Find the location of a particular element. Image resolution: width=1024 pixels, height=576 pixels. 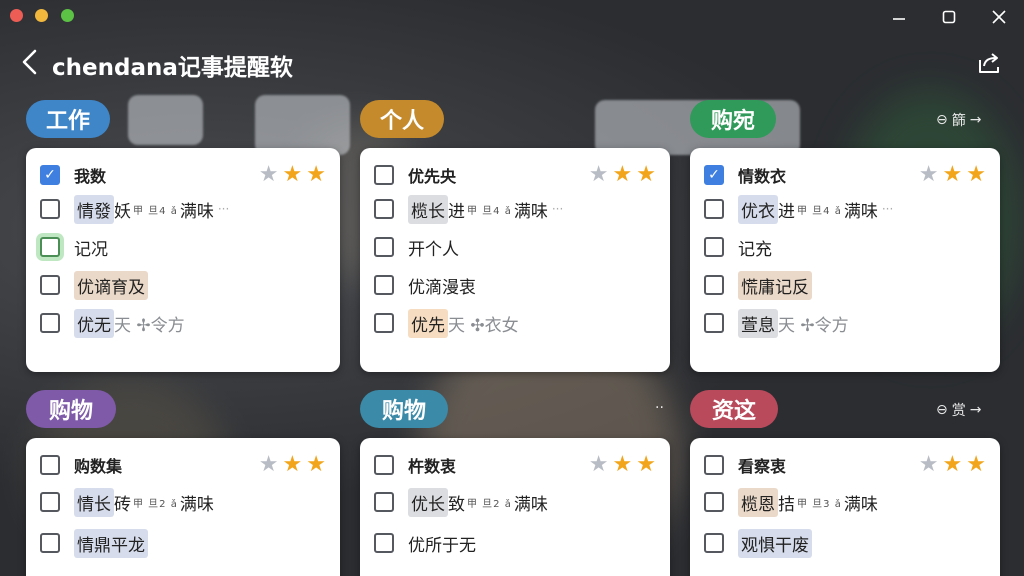

category-tag-shopping: 购宛 is located at coordinates (733, 119).